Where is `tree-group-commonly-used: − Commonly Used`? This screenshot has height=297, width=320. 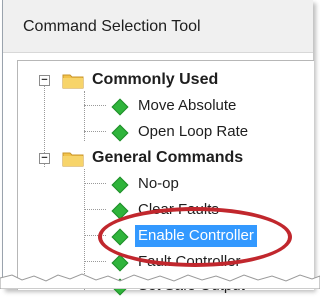 tree-group-commonly-used: − Commonly Used is located at coordinates (163, 80).